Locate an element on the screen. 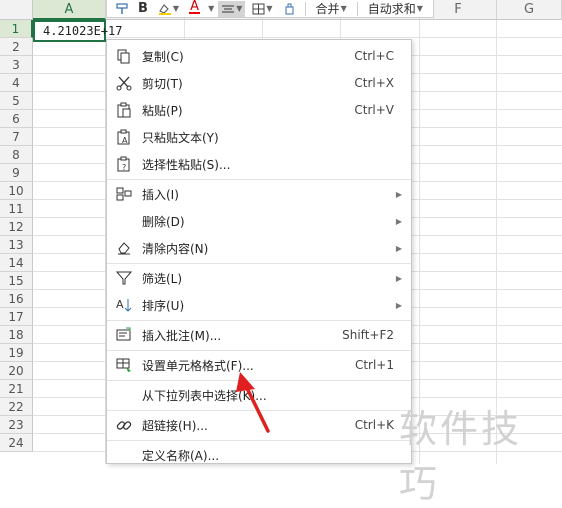 The height and width of the screenshot is (508, 562). red-arrow-annotation is located at coordinates (253, 402).